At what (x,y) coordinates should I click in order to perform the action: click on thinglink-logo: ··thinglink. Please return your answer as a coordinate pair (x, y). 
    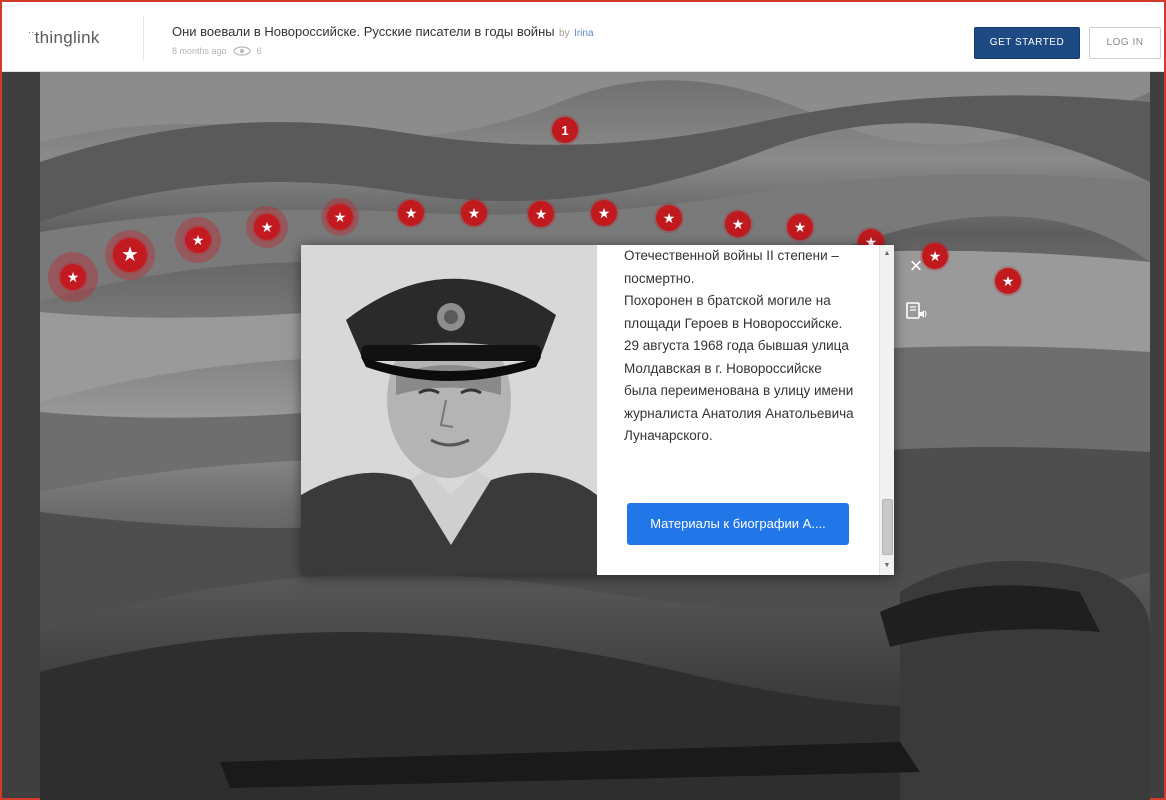
    Looking at the image, I should click on (64, 37).